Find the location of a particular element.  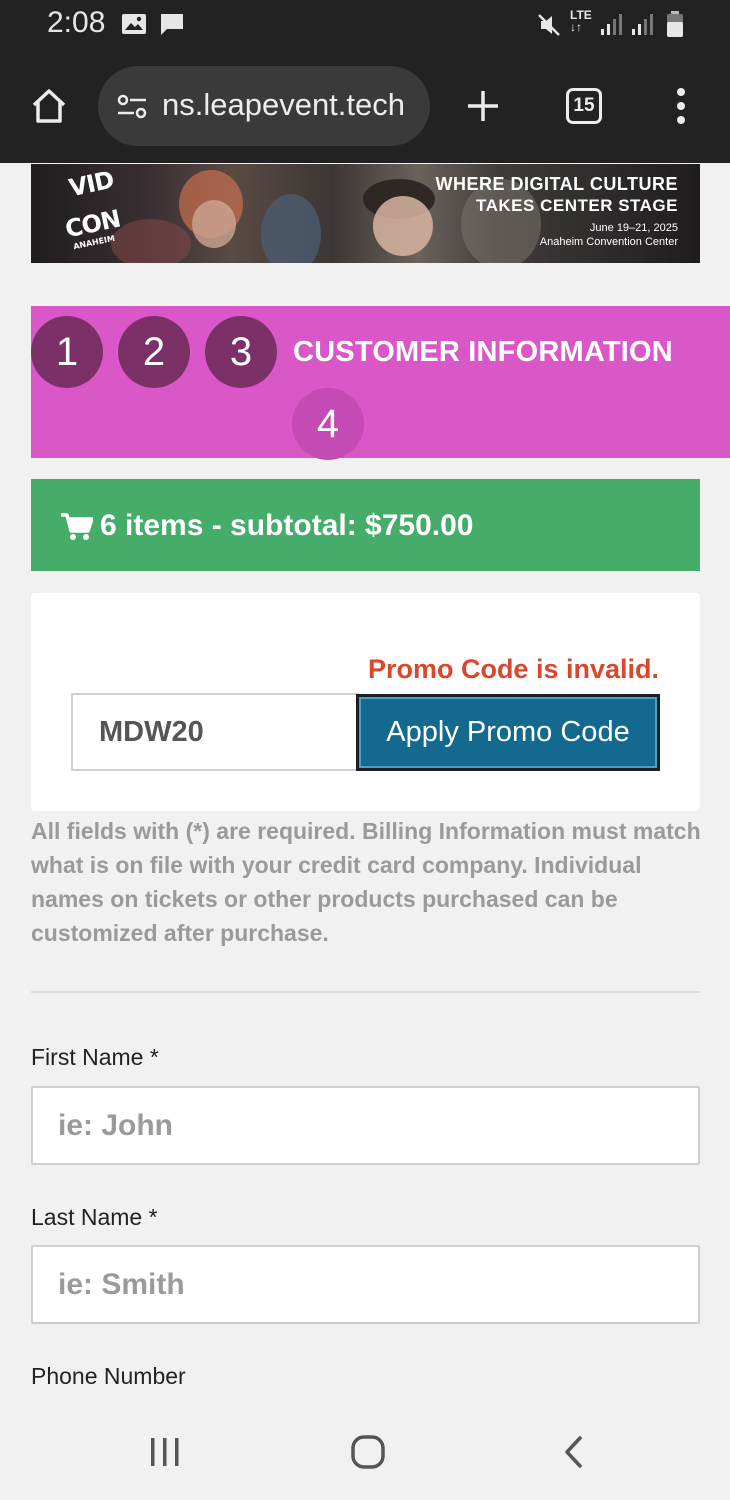

status-bar: 2:08 LTE ↓↑ is located at coordinates (365, 26).